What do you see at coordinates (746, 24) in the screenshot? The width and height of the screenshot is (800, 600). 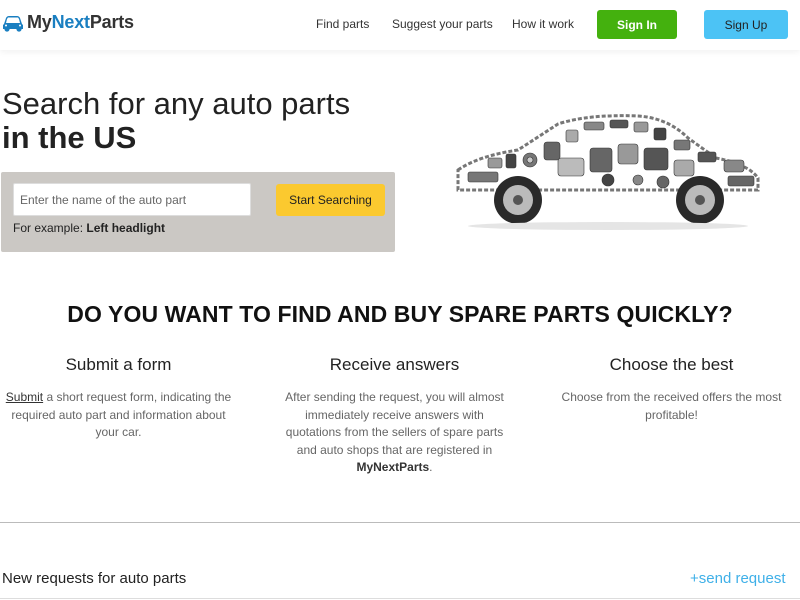 I see `sign-up-button: Sign Up` at bounding box center [746, 24].